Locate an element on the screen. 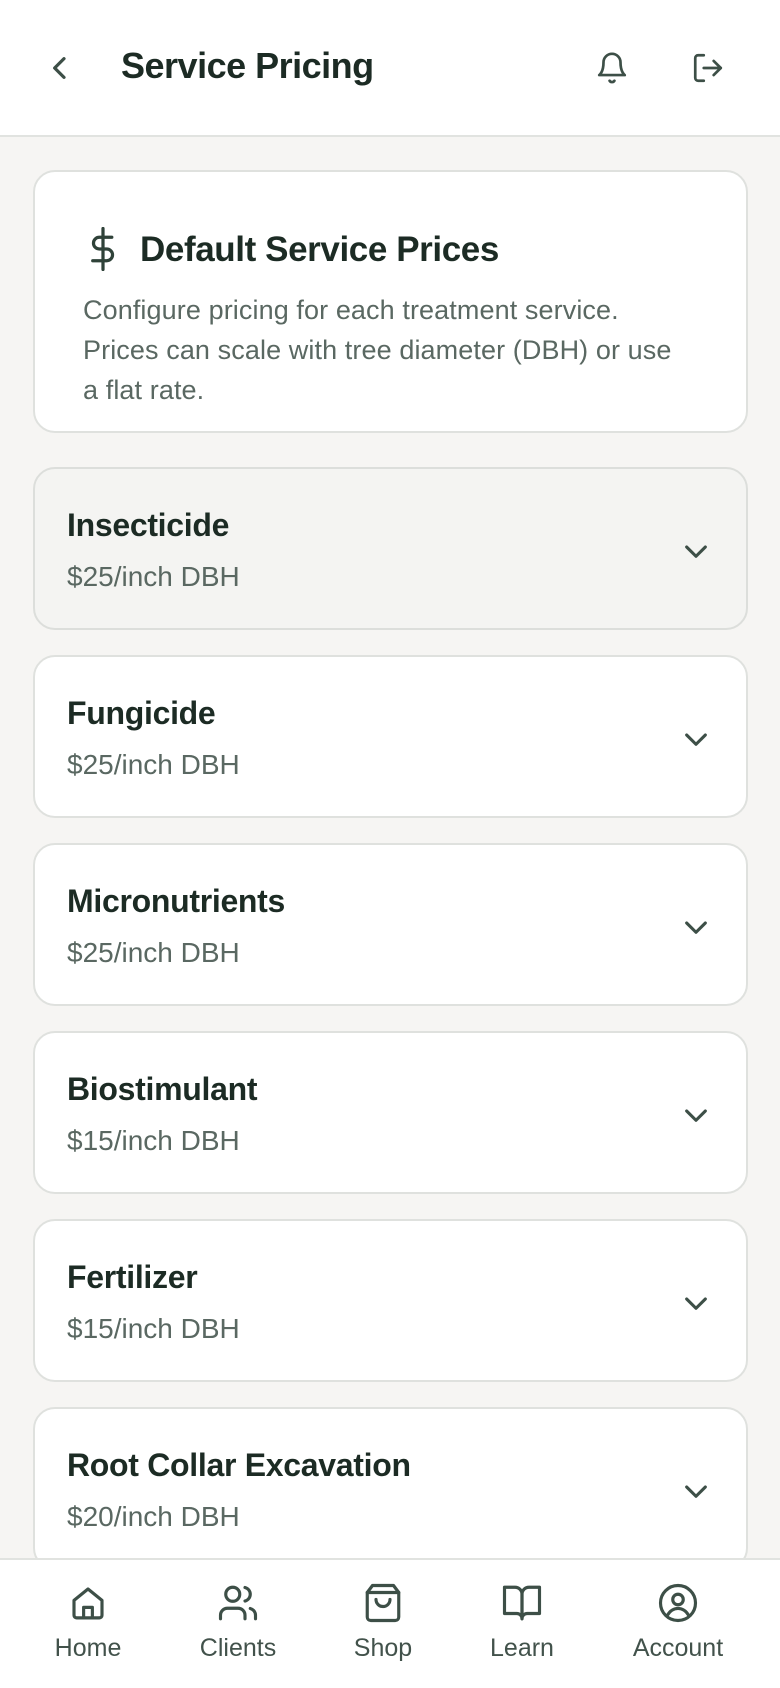 This screenshot has height=1688, width=780. nav-label: Account is located at coordinates (678, 1648).